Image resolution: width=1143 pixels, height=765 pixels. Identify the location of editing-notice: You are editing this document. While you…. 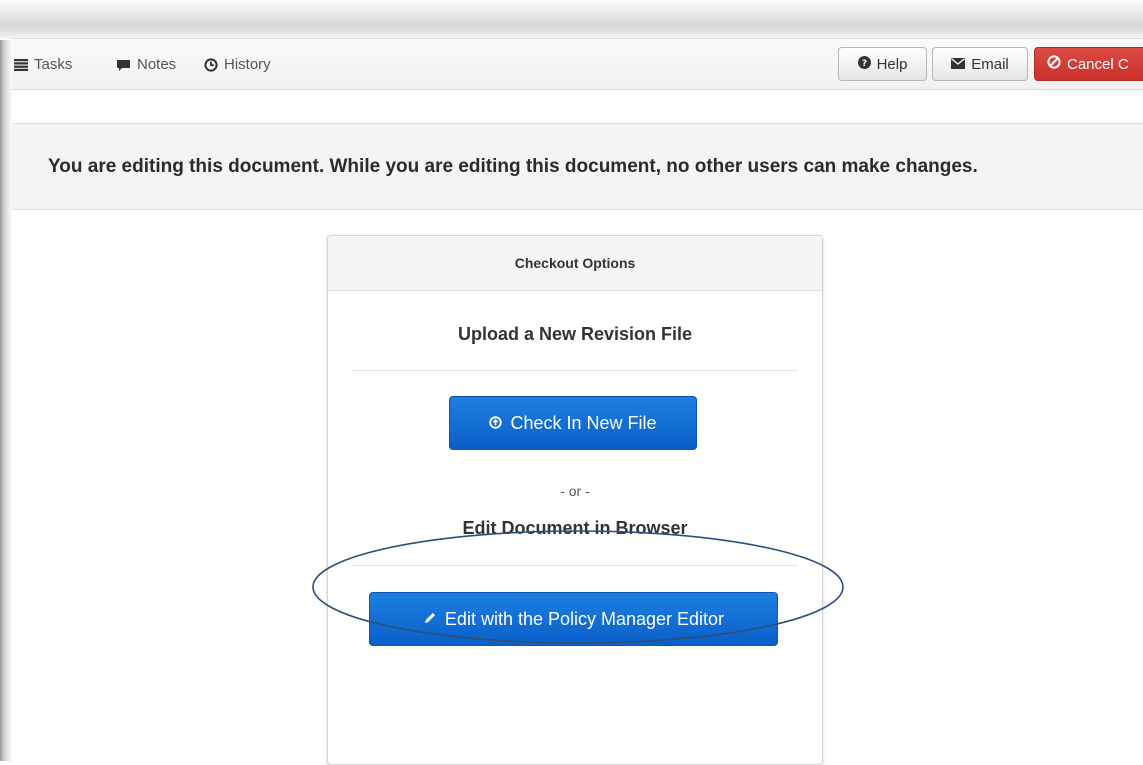
(577, 167).